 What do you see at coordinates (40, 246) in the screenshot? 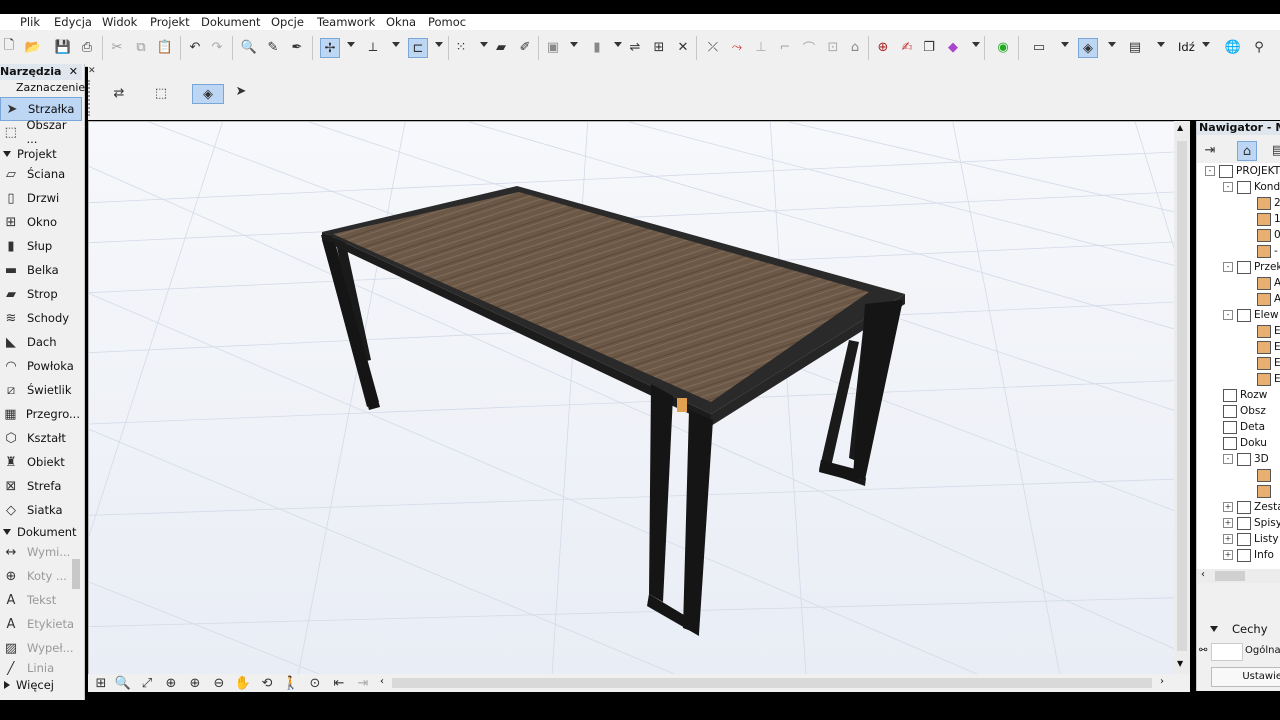
I see `tool-column: ▮ Słup` at bounding box center [40, 246].